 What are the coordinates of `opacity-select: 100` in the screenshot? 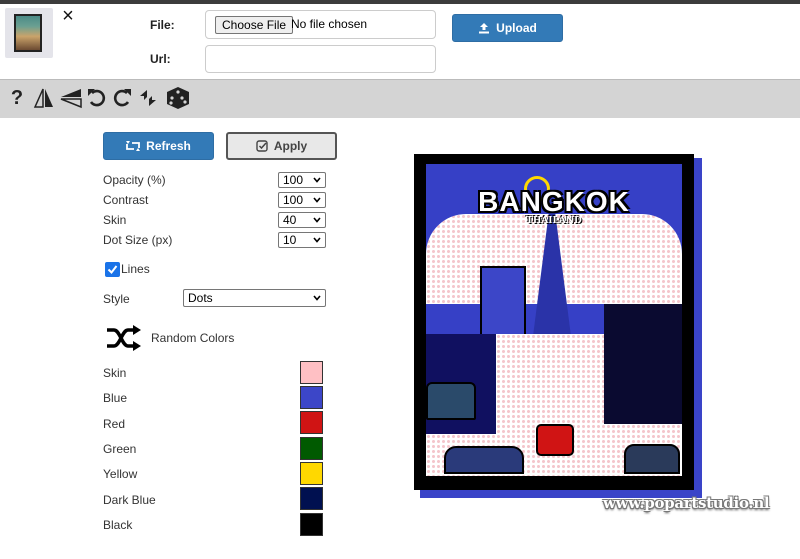 It's located at (302, 180).